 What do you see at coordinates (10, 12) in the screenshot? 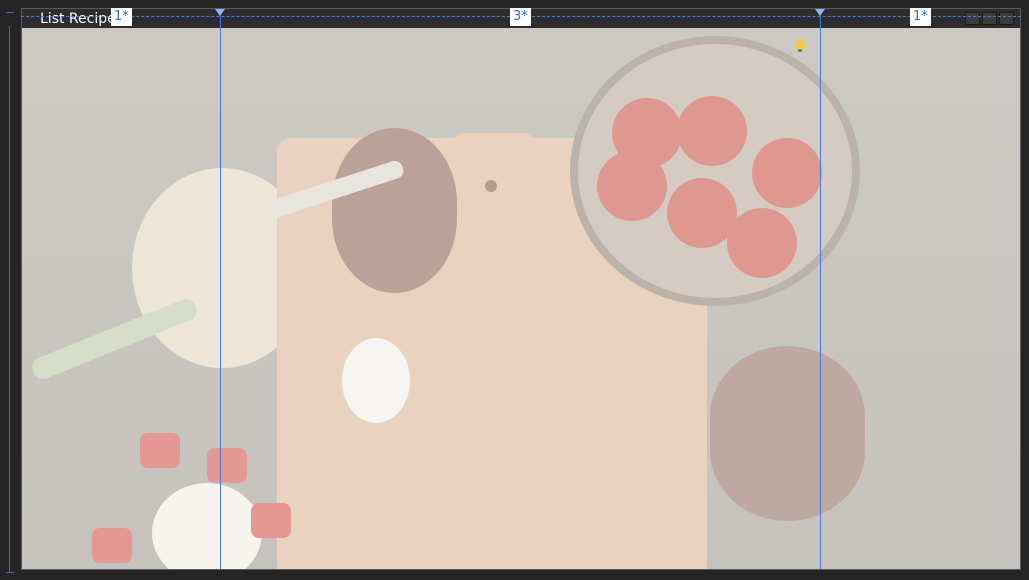
I see `left-gutter-top-tick` at bounding box center [10, 12].